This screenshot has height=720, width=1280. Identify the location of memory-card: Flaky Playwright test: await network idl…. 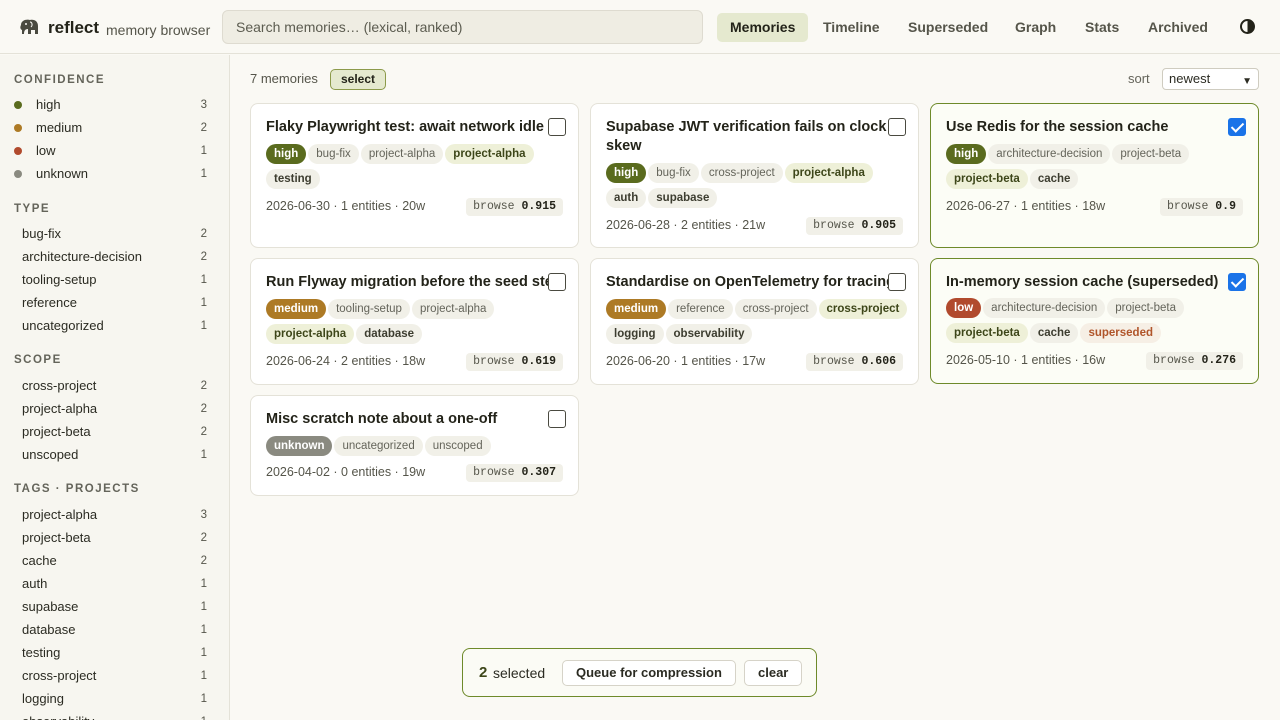
(414, 175).